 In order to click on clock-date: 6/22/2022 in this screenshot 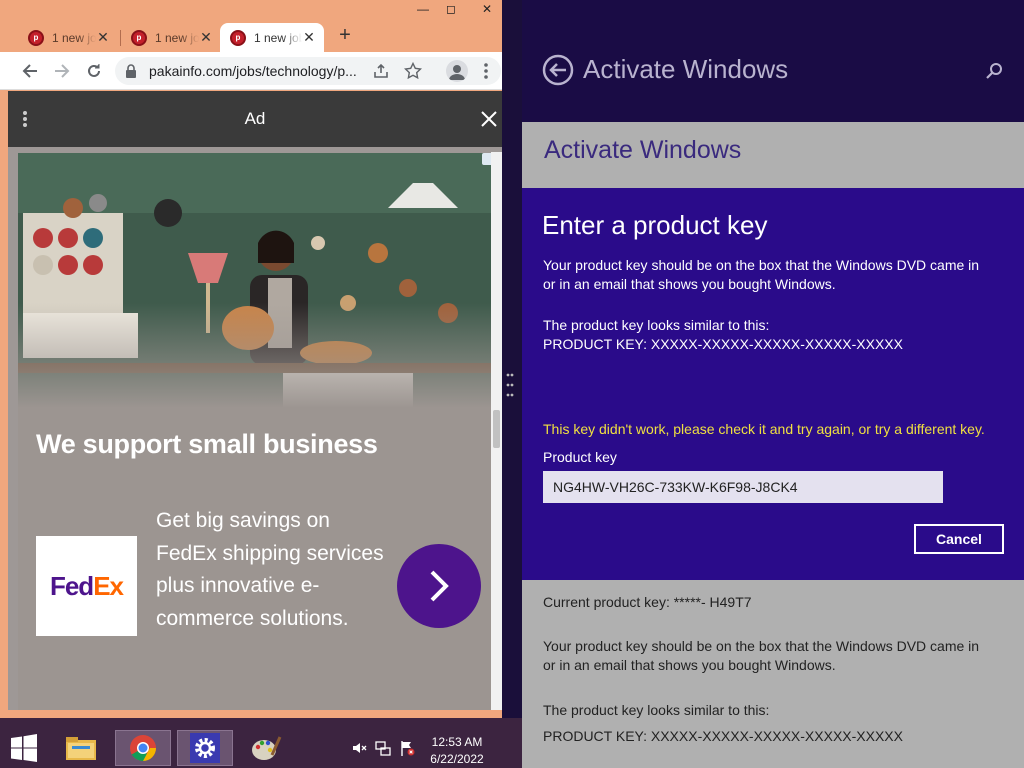, I will do `click(457, 759)`.